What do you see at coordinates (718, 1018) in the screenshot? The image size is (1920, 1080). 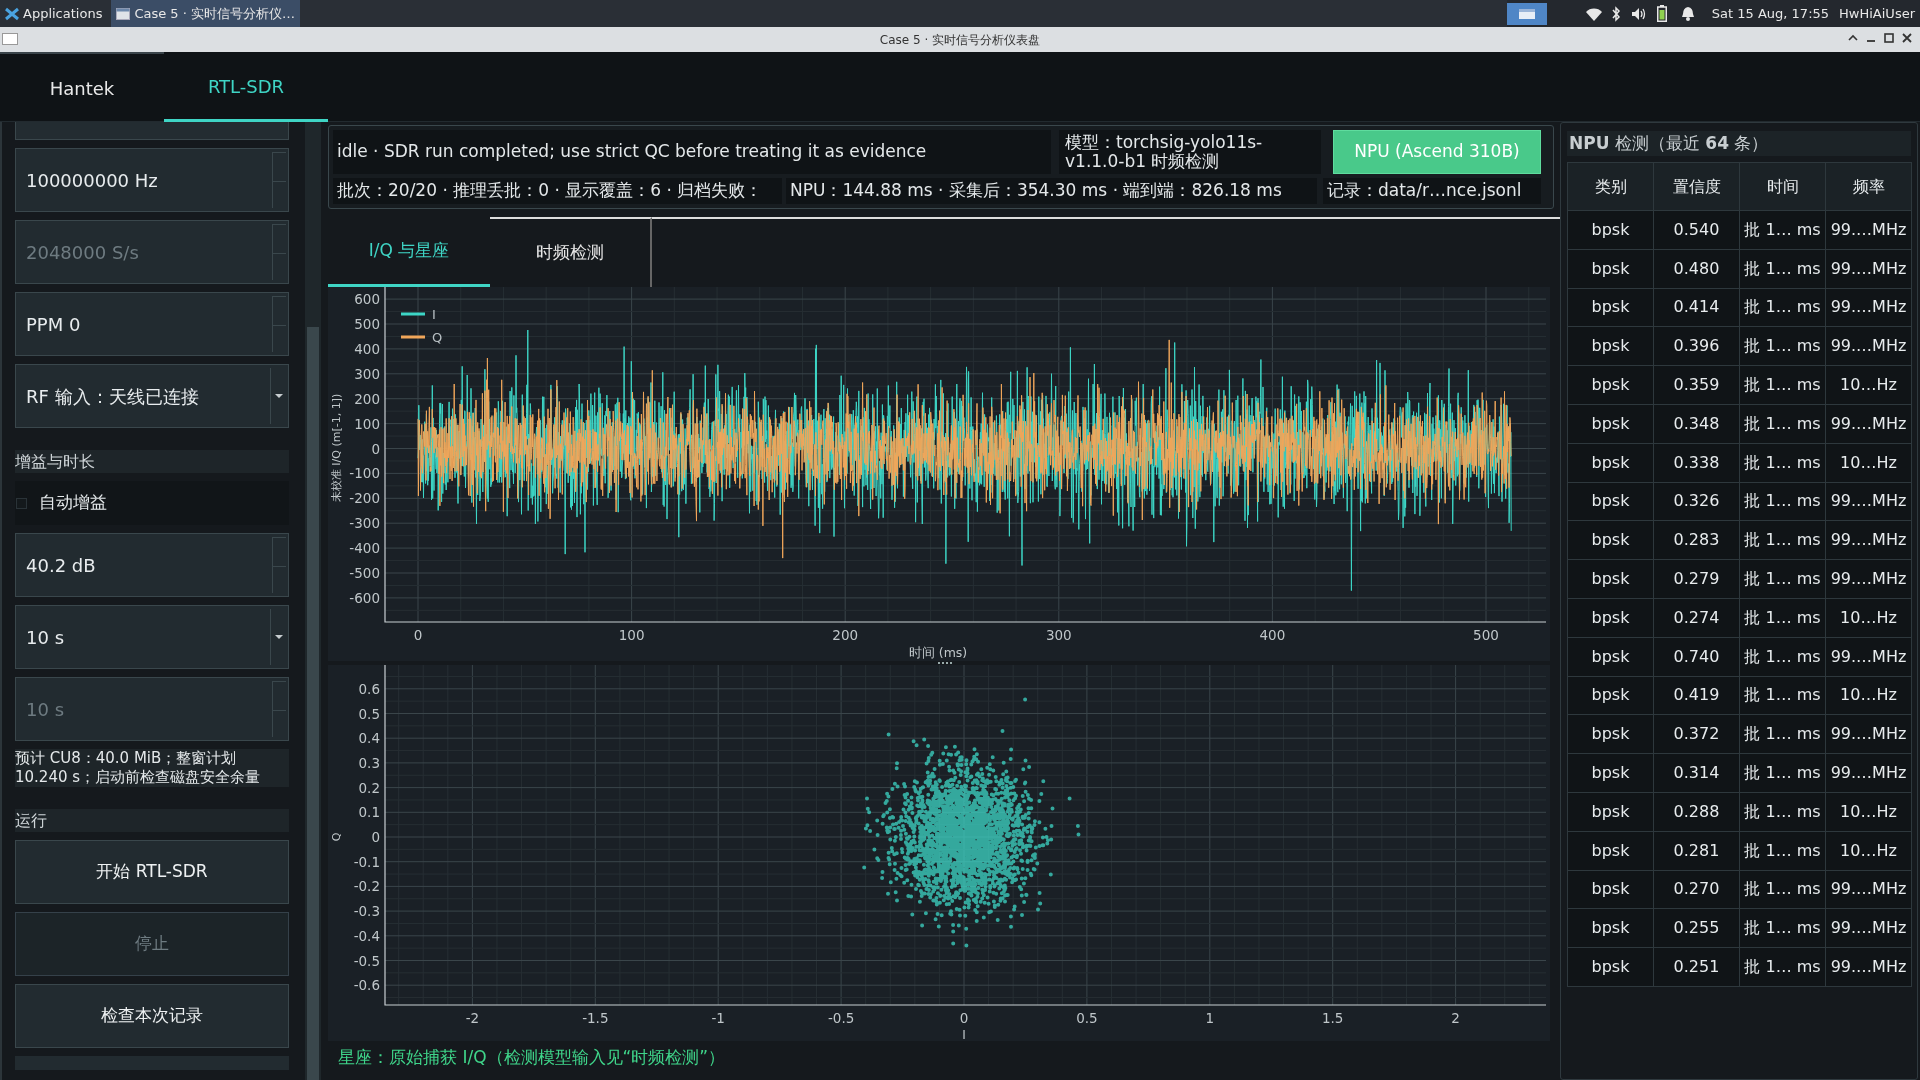 I see `tick-label: -1` at bounding box center [718, 1018].